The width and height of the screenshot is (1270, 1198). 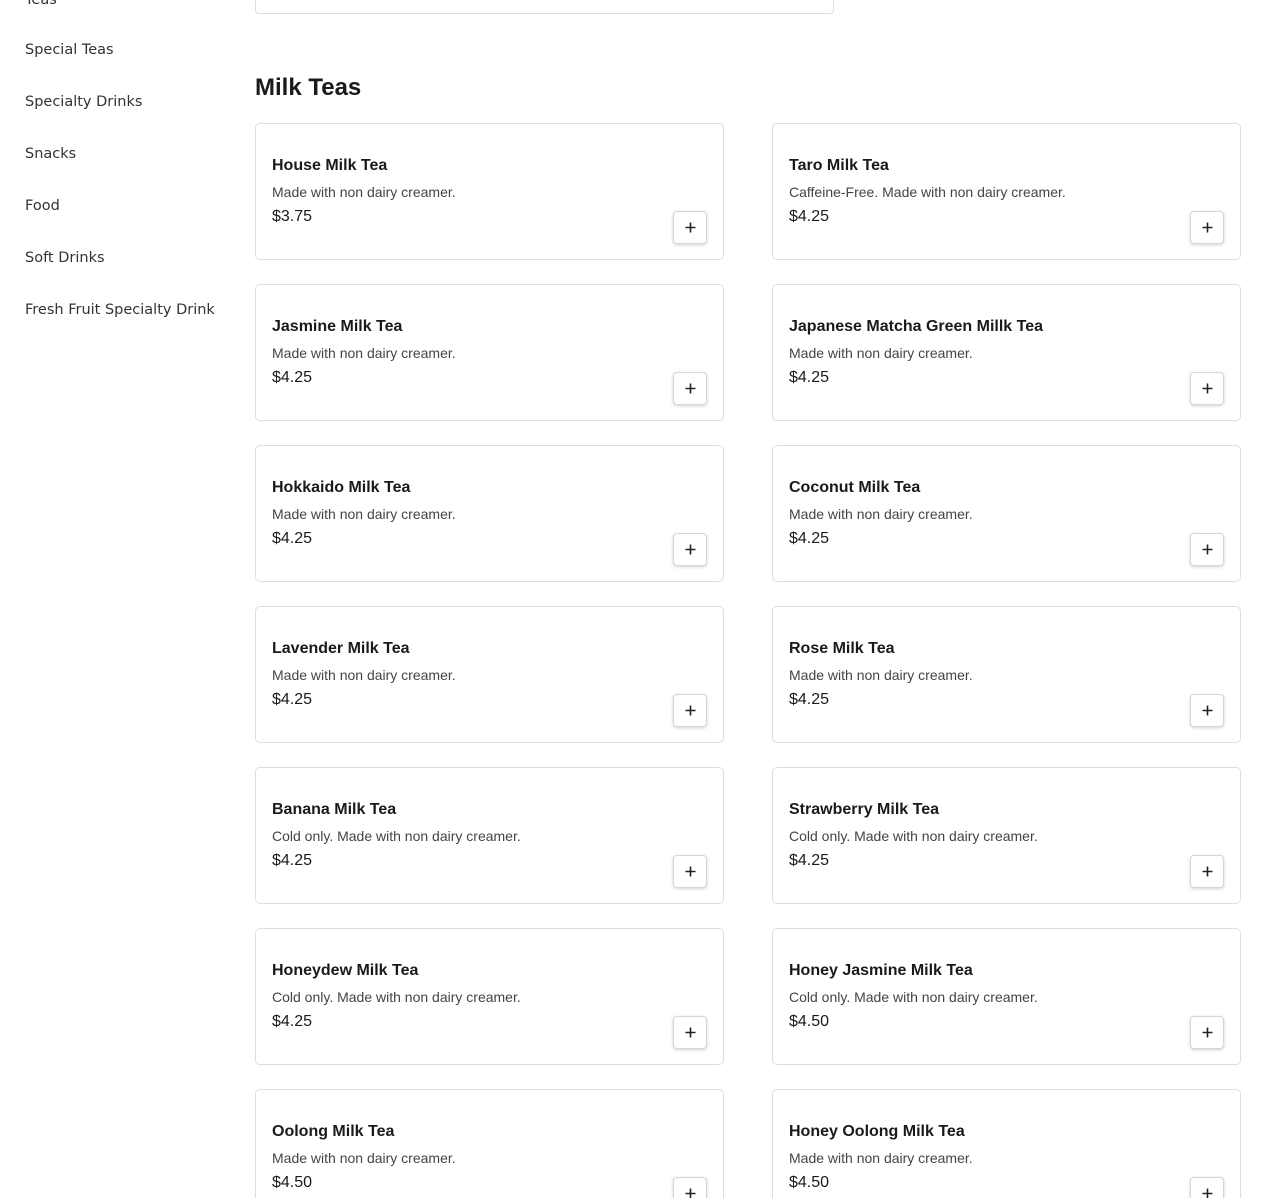 I want to click on menu-item-price: $3.75, so click(x=292, y=216).